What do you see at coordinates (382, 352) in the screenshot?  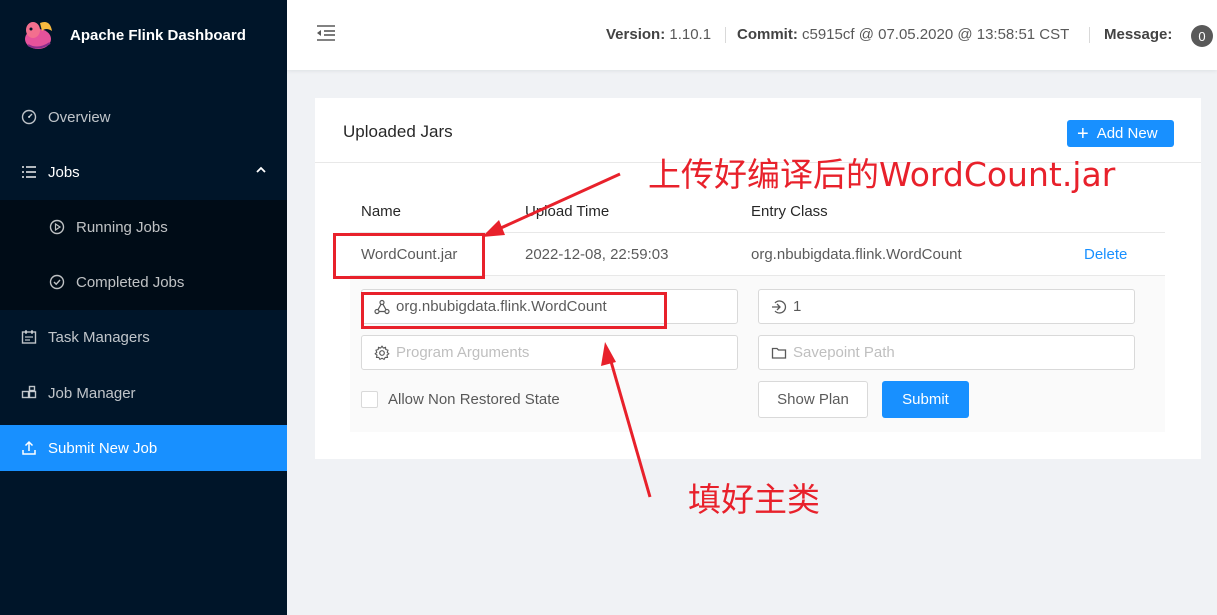 I see `setting-icon` at bounding box center [382, 352].